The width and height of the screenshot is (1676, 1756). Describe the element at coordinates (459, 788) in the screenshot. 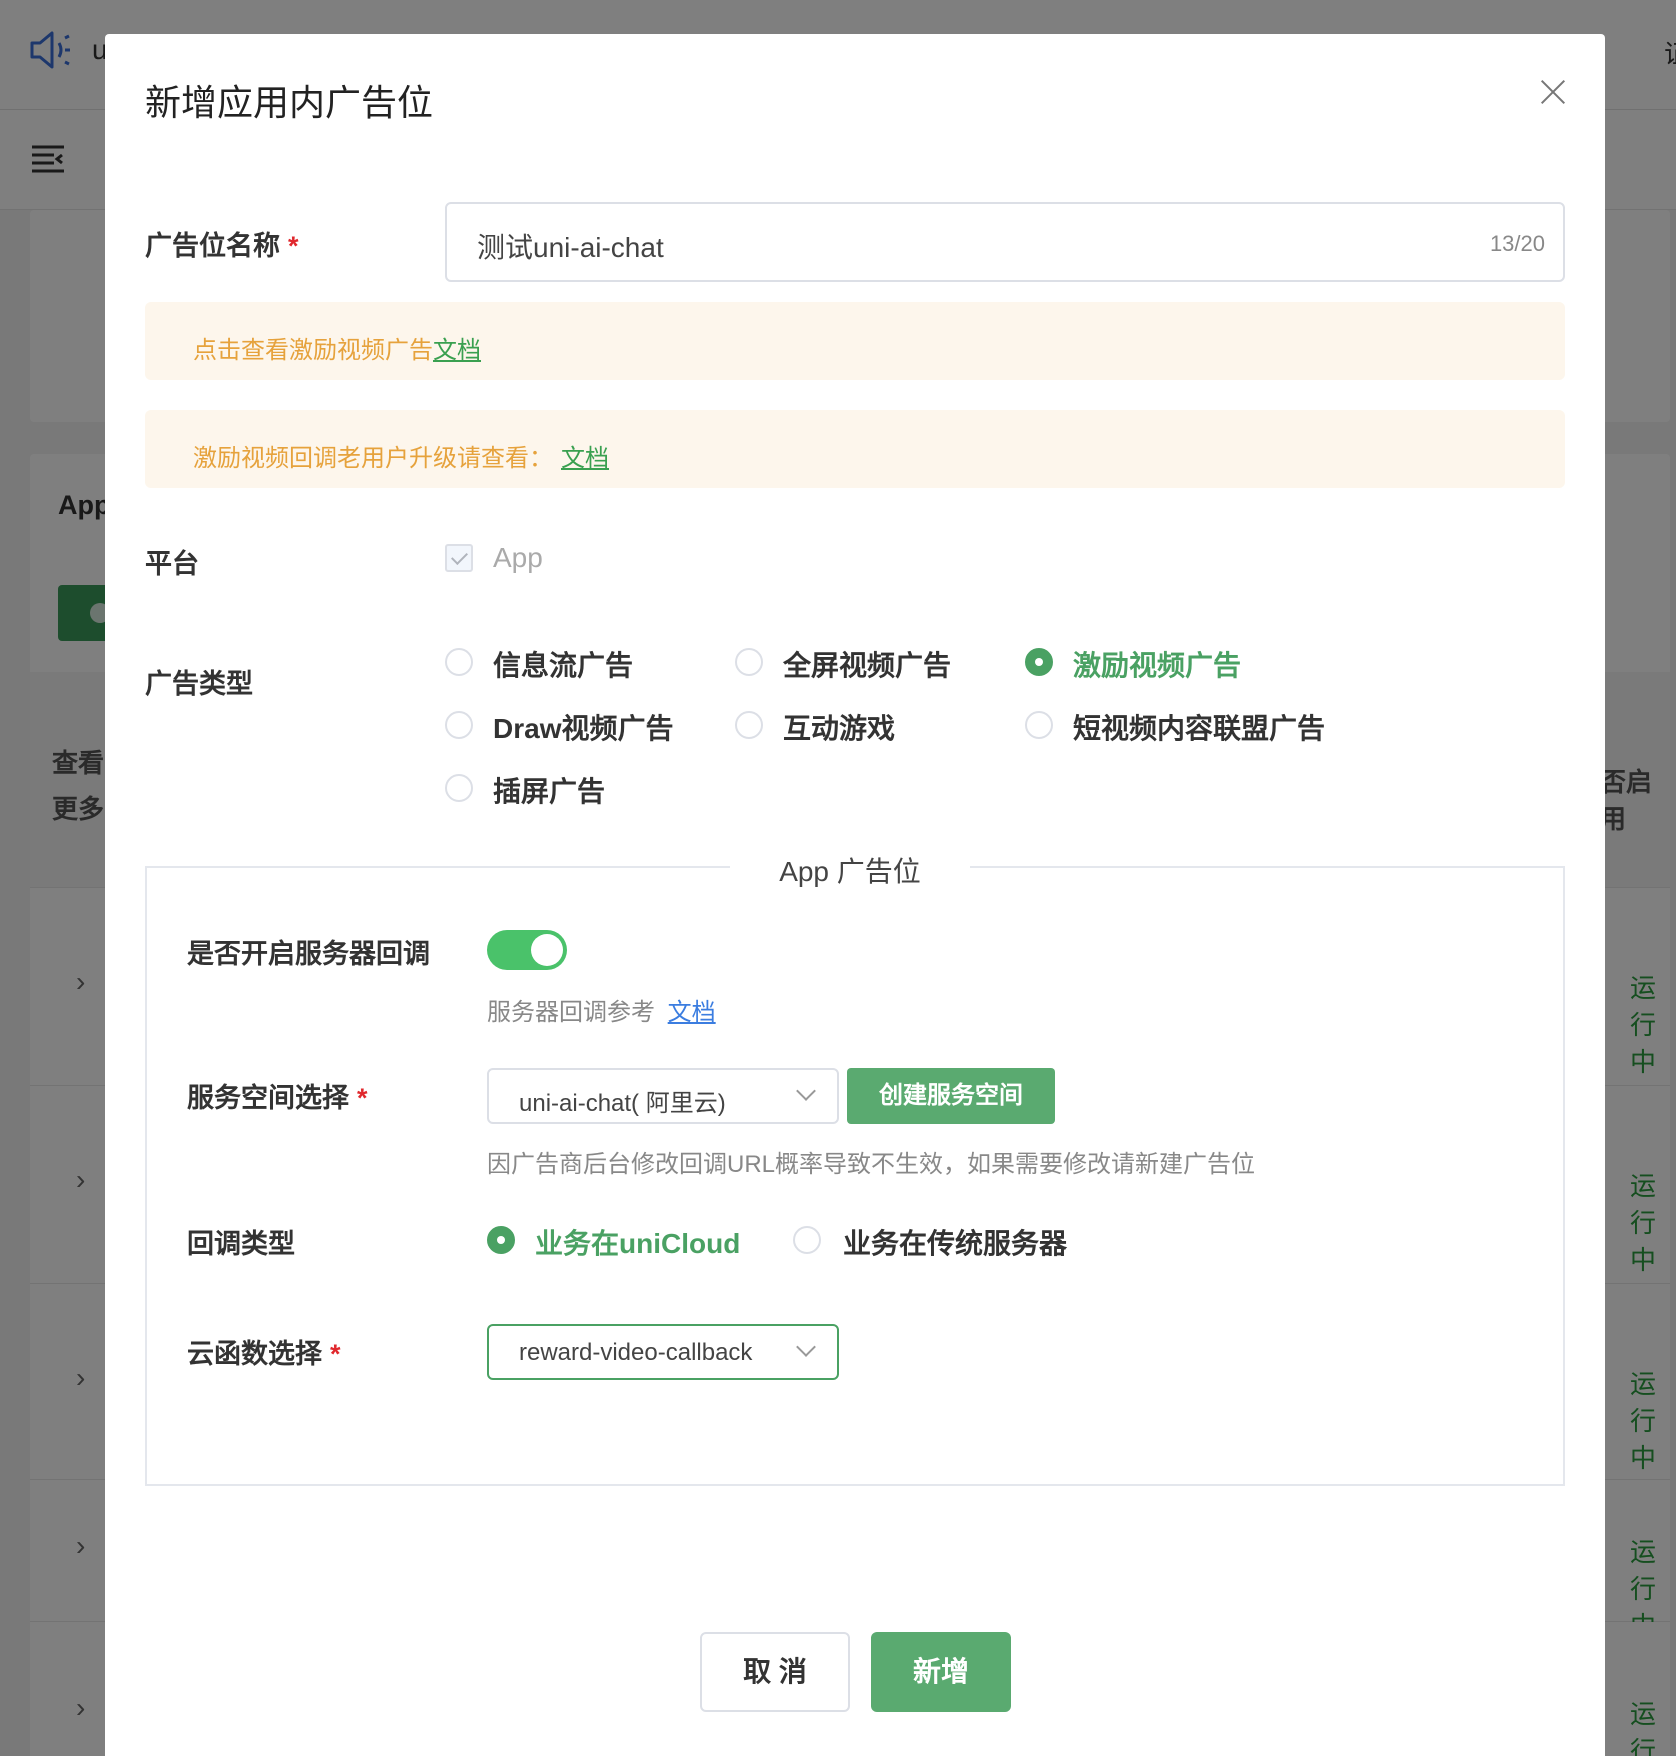

I see `radio-interstitial-ad` at that location.